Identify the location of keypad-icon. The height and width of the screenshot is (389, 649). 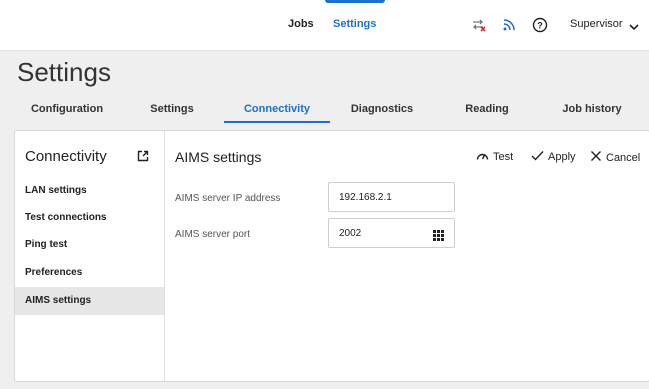
(438, 237).